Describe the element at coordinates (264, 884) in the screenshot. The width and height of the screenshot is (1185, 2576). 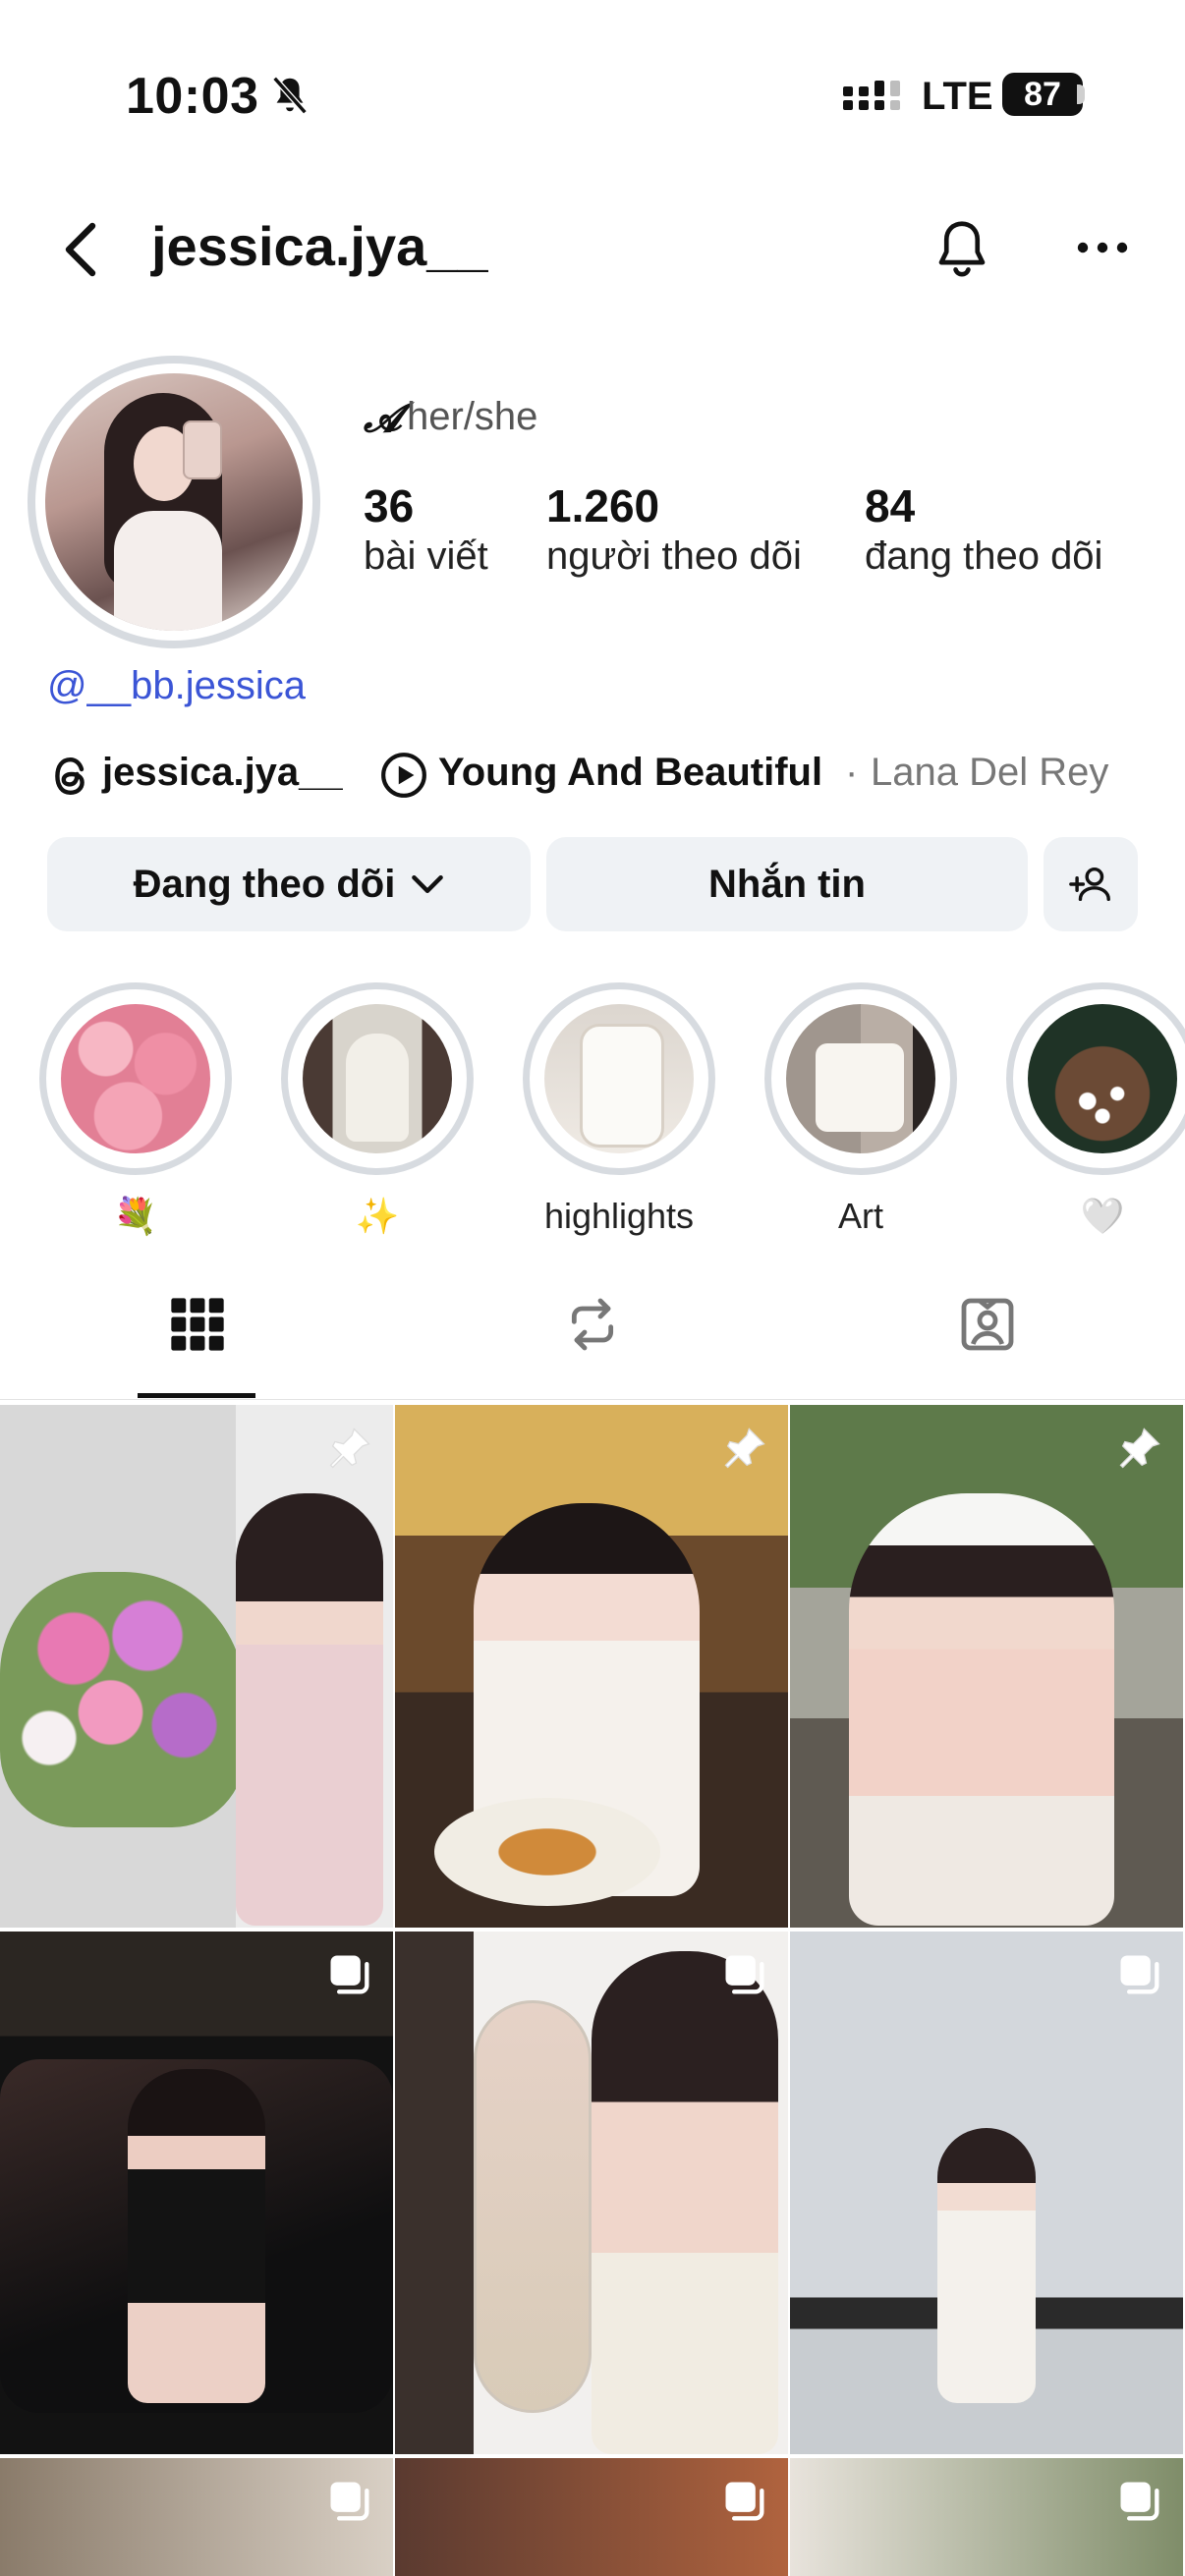
I see `following-button-label: Đang theo dõi` at that location.